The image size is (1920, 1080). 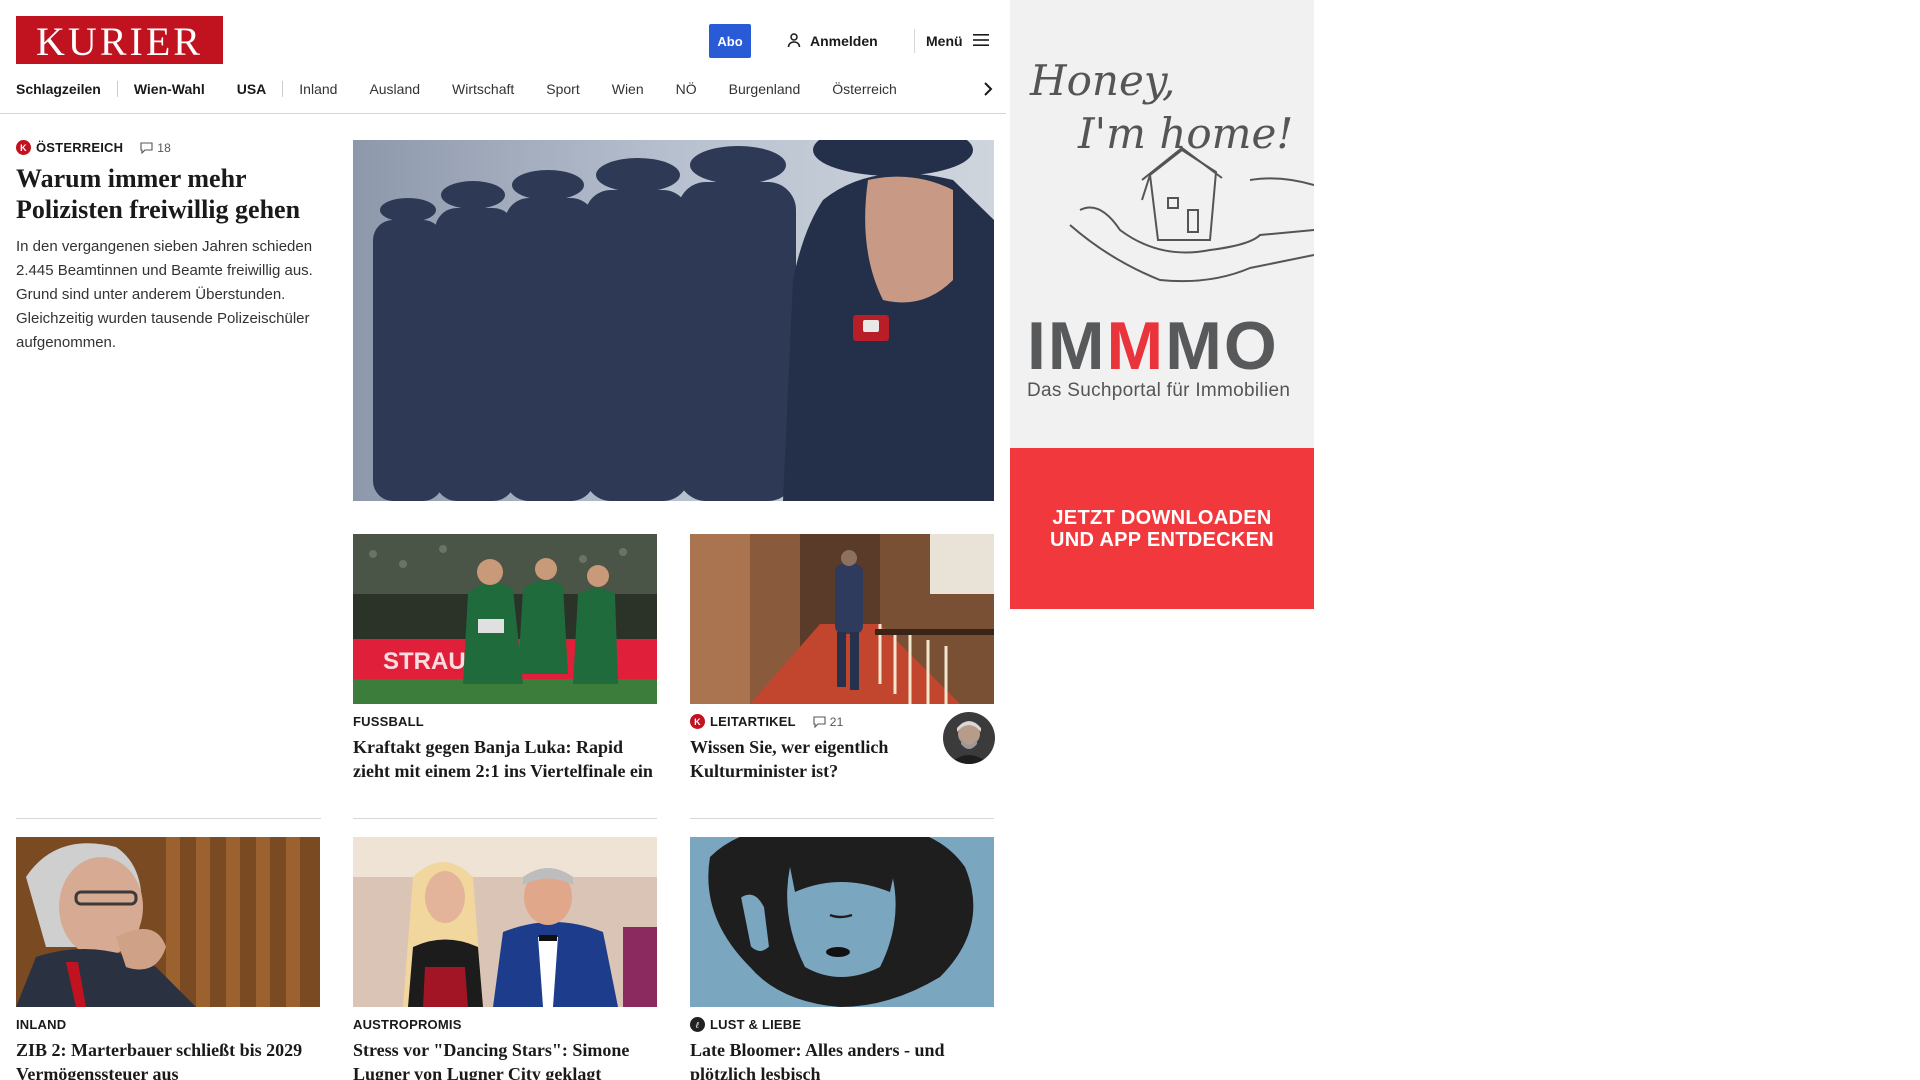 I want to click on nav-item-wien: Wien, so click(x=628, y=89).